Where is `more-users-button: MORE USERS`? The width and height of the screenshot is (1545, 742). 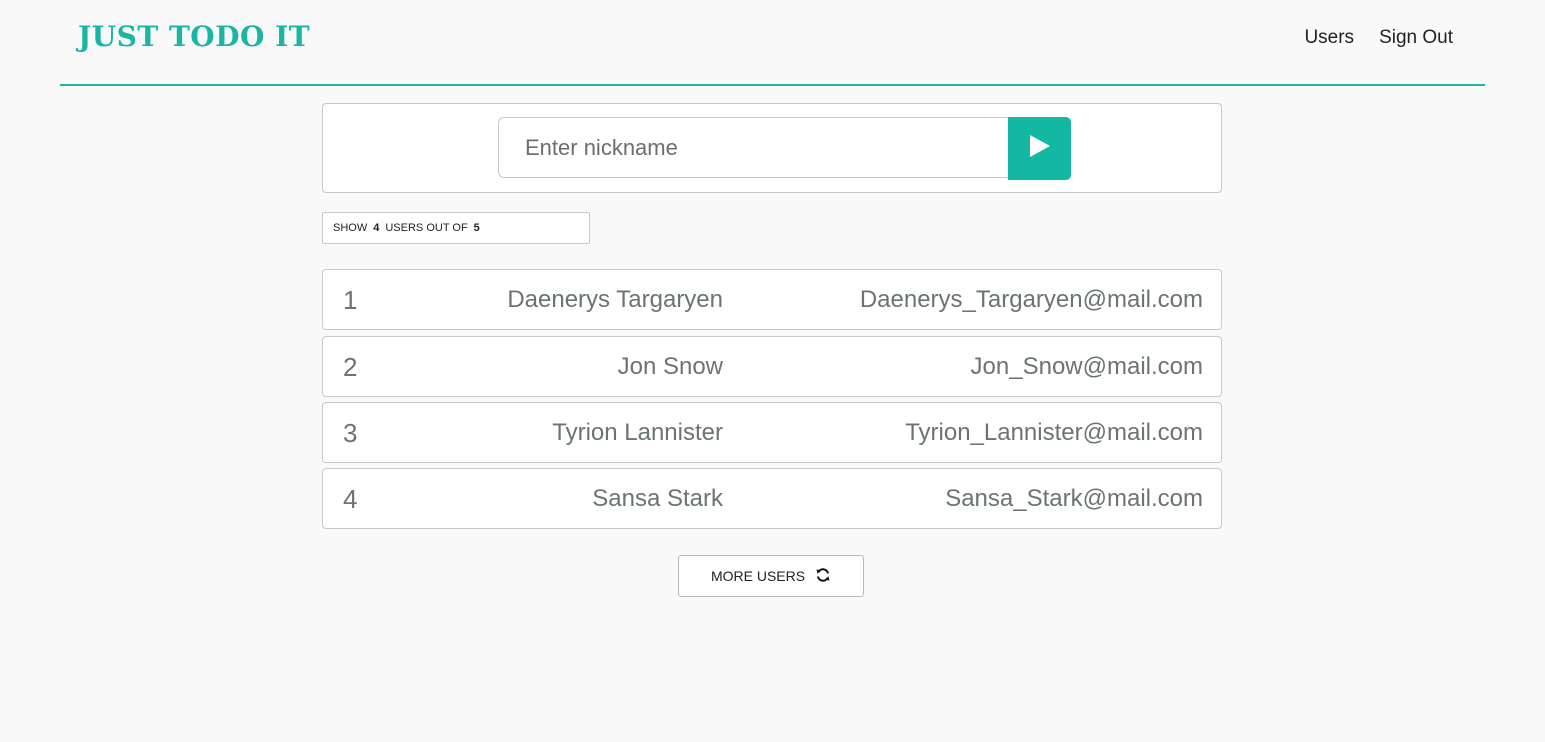 more-users-button: MORE USERS is located at coordinates (771, 576).